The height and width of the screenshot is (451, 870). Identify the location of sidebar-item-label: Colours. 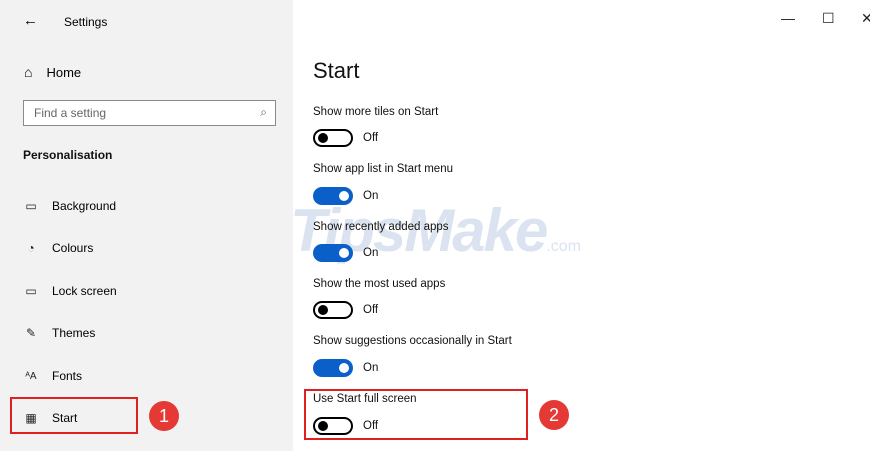
(73, 248).